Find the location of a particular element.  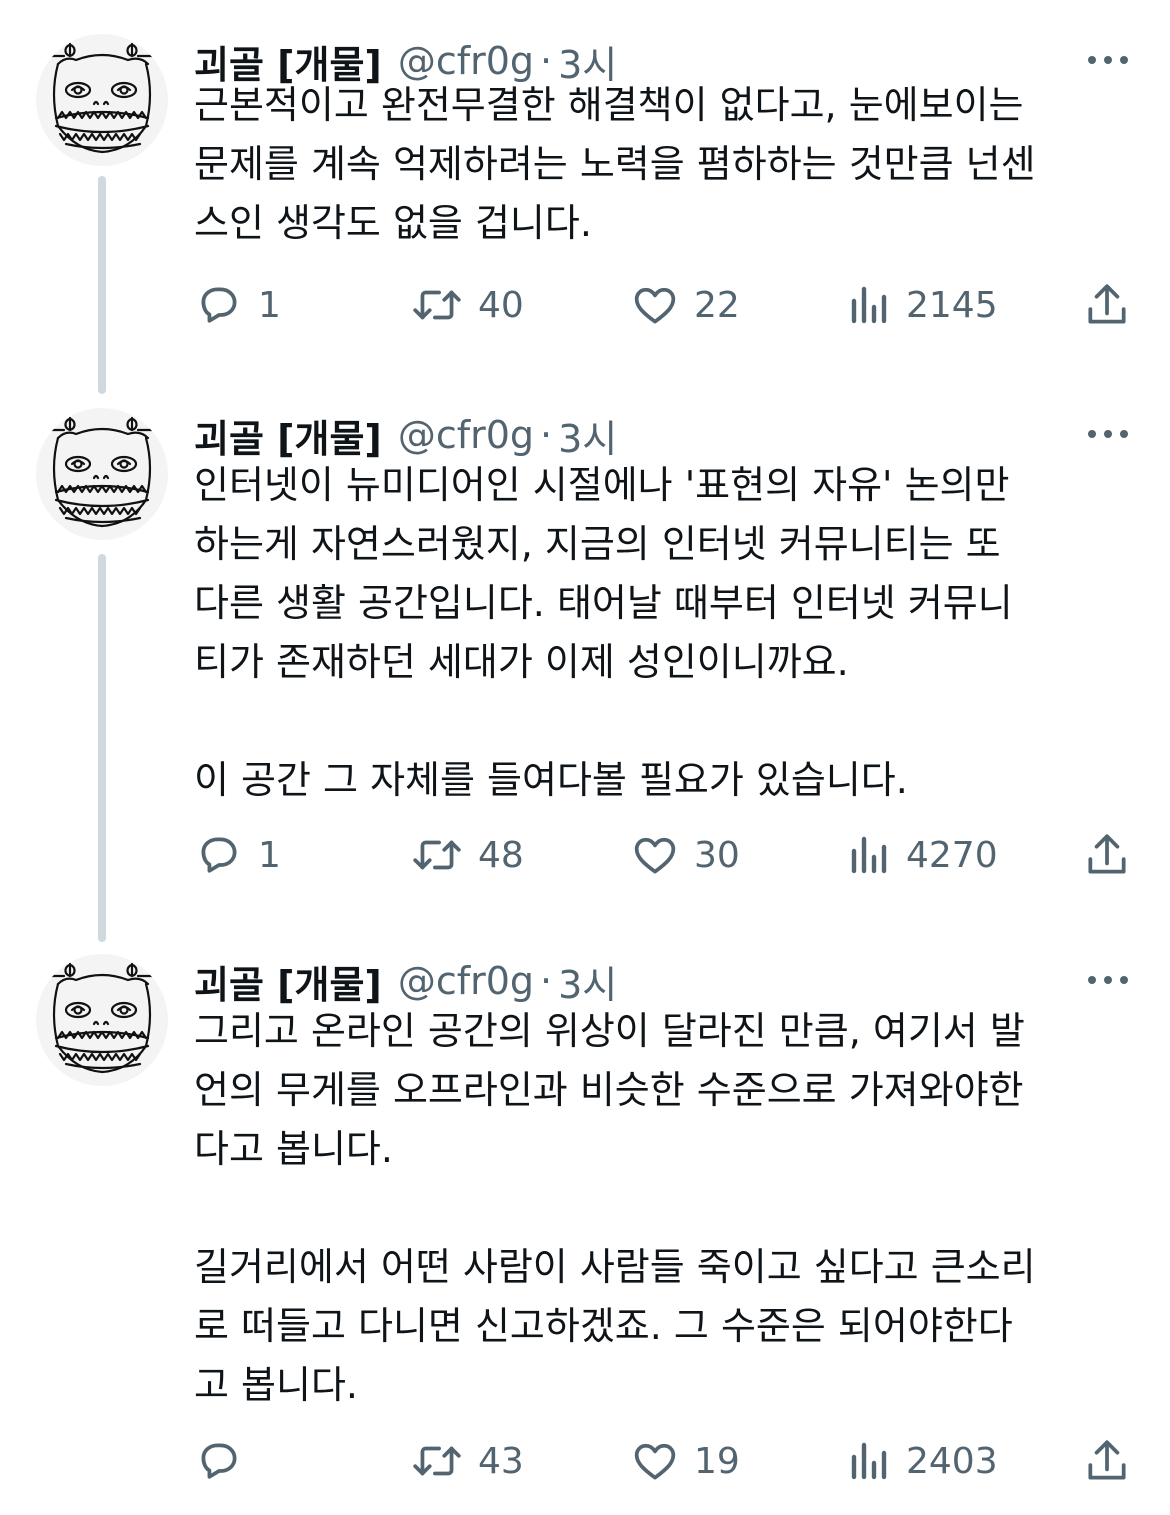

like-button: 22 is located at coordinates (685, 305).